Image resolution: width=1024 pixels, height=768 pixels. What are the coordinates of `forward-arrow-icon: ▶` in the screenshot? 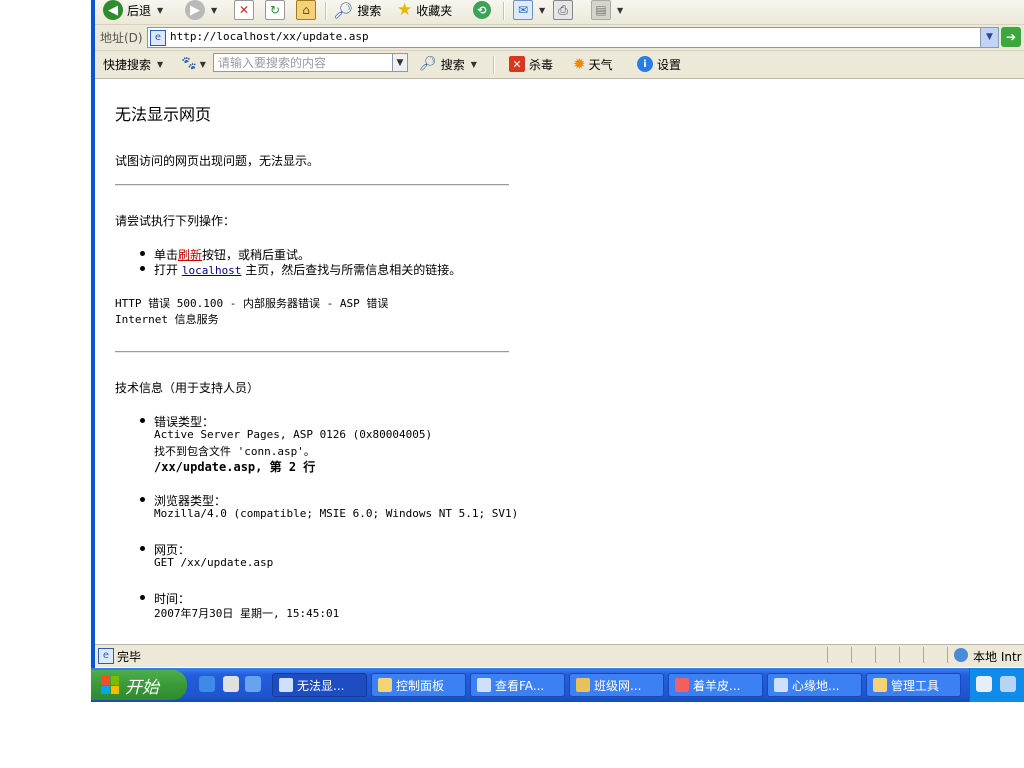 It's located at (195, 10).